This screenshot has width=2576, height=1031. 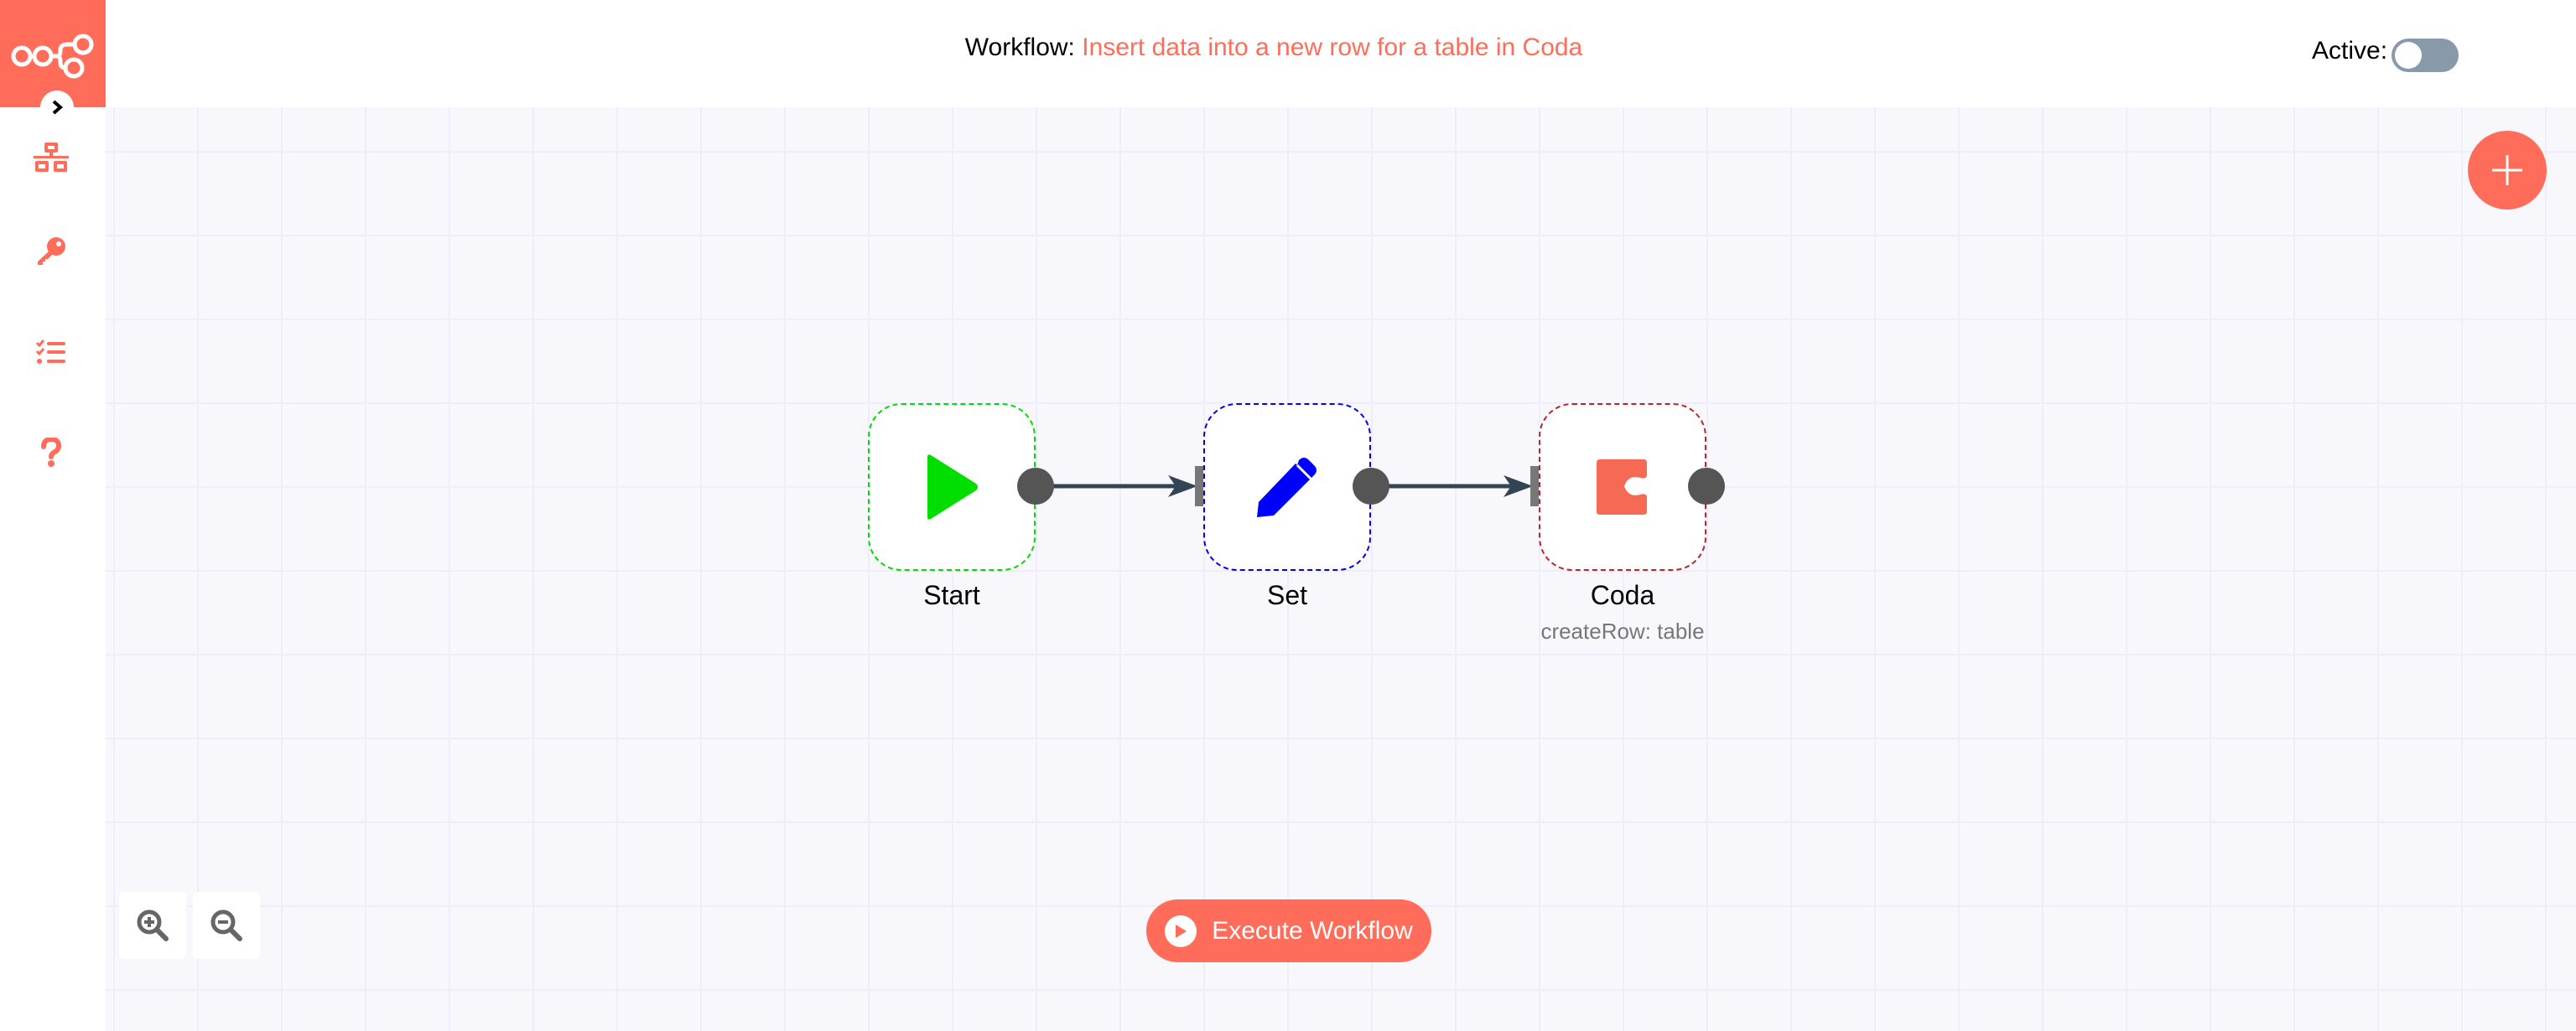 What do you see at coordinates (951, 595) in the screenshot?
I see `node-label-start: Start` at bounding box center [951, 595].